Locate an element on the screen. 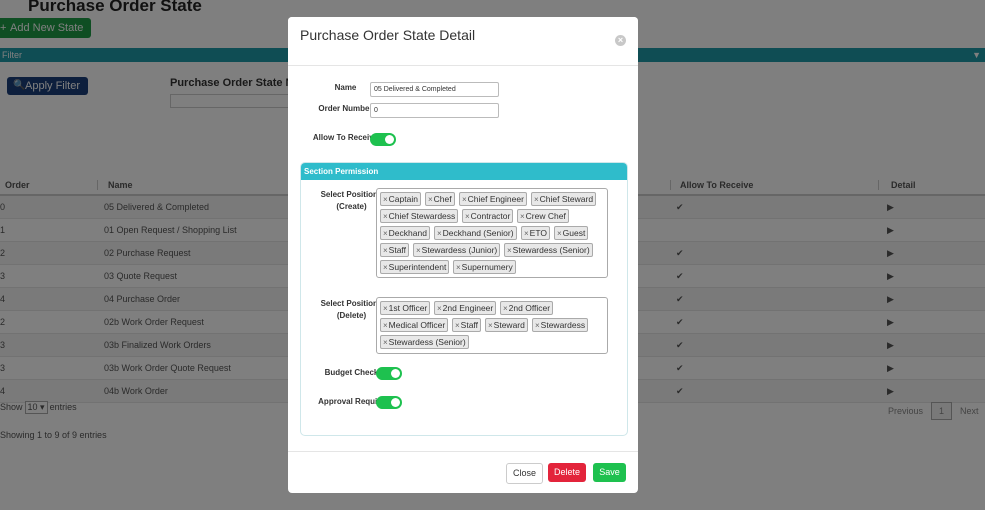 The height and width of the screenshot is (510, 985). position-tag: ×Steward is located at coordinates (506, 325).